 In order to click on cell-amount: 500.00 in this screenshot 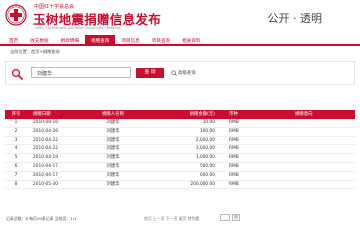, I will do `click(207, 166)`.